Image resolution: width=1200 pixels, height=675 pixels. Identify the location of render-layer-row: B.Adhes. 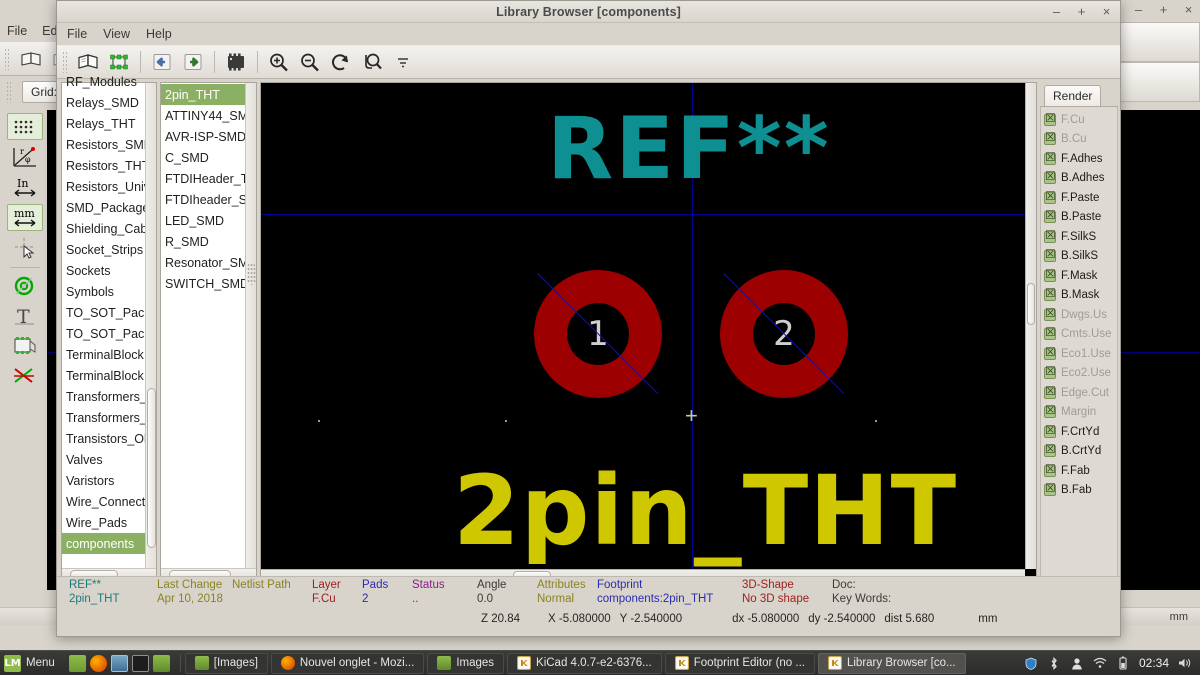
(1079, 179).